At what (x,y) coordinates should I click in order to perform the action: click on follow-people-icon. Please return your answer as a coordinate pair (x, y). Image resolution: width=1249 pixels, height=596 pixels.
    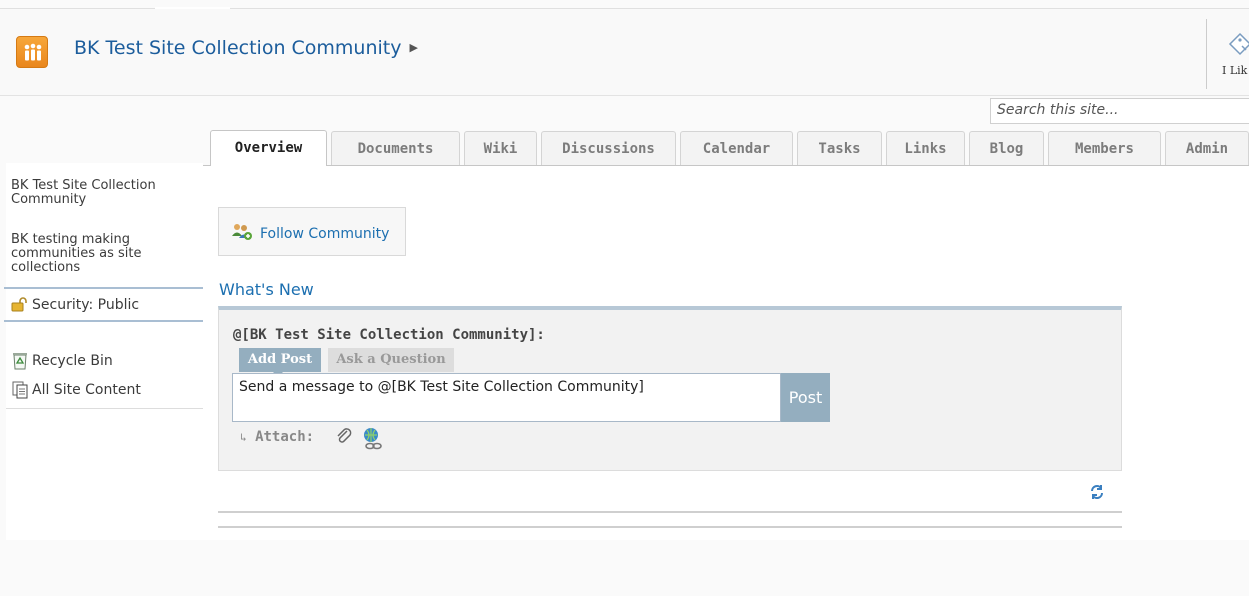
    Looking at the image, I should click on (242, 234).